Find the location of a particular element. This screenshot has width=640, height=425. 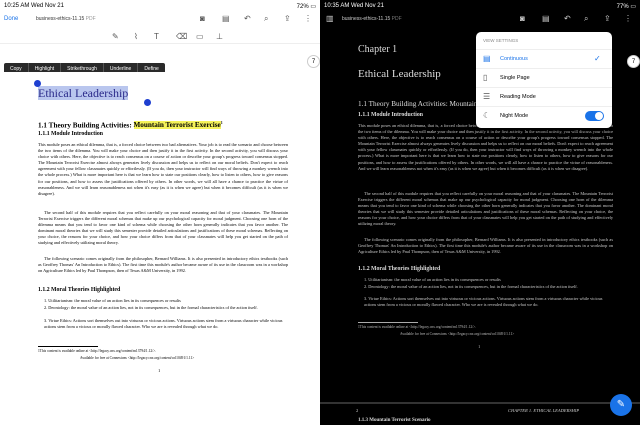

single-page-icon: ▯ is located at coordinates (485, 77).